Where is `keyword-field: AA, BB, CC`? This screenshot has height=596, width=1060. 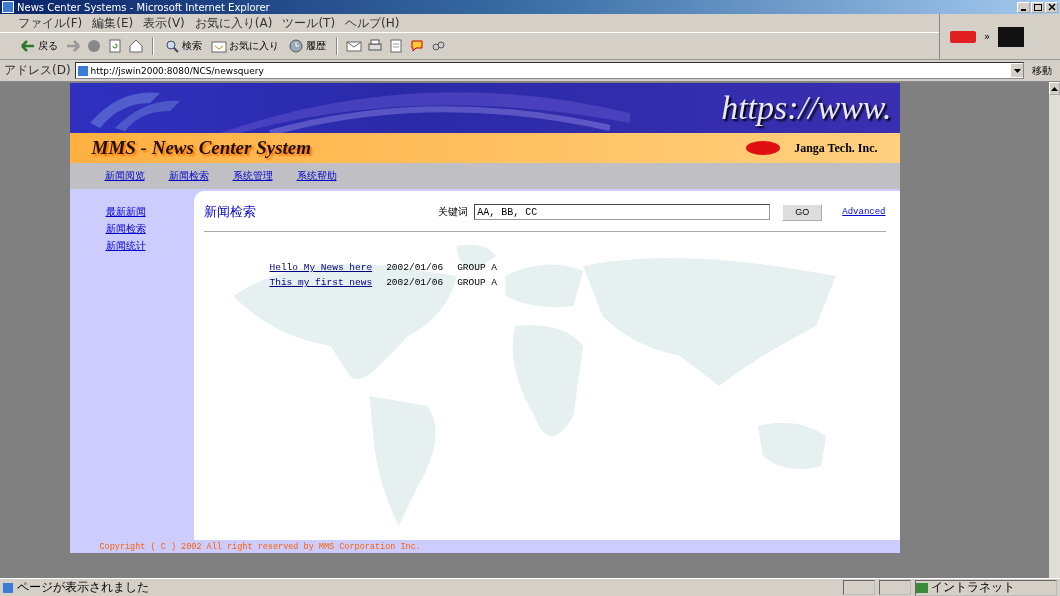
keyword-field: AA, BB, CC is located at coordinates (622, 212).